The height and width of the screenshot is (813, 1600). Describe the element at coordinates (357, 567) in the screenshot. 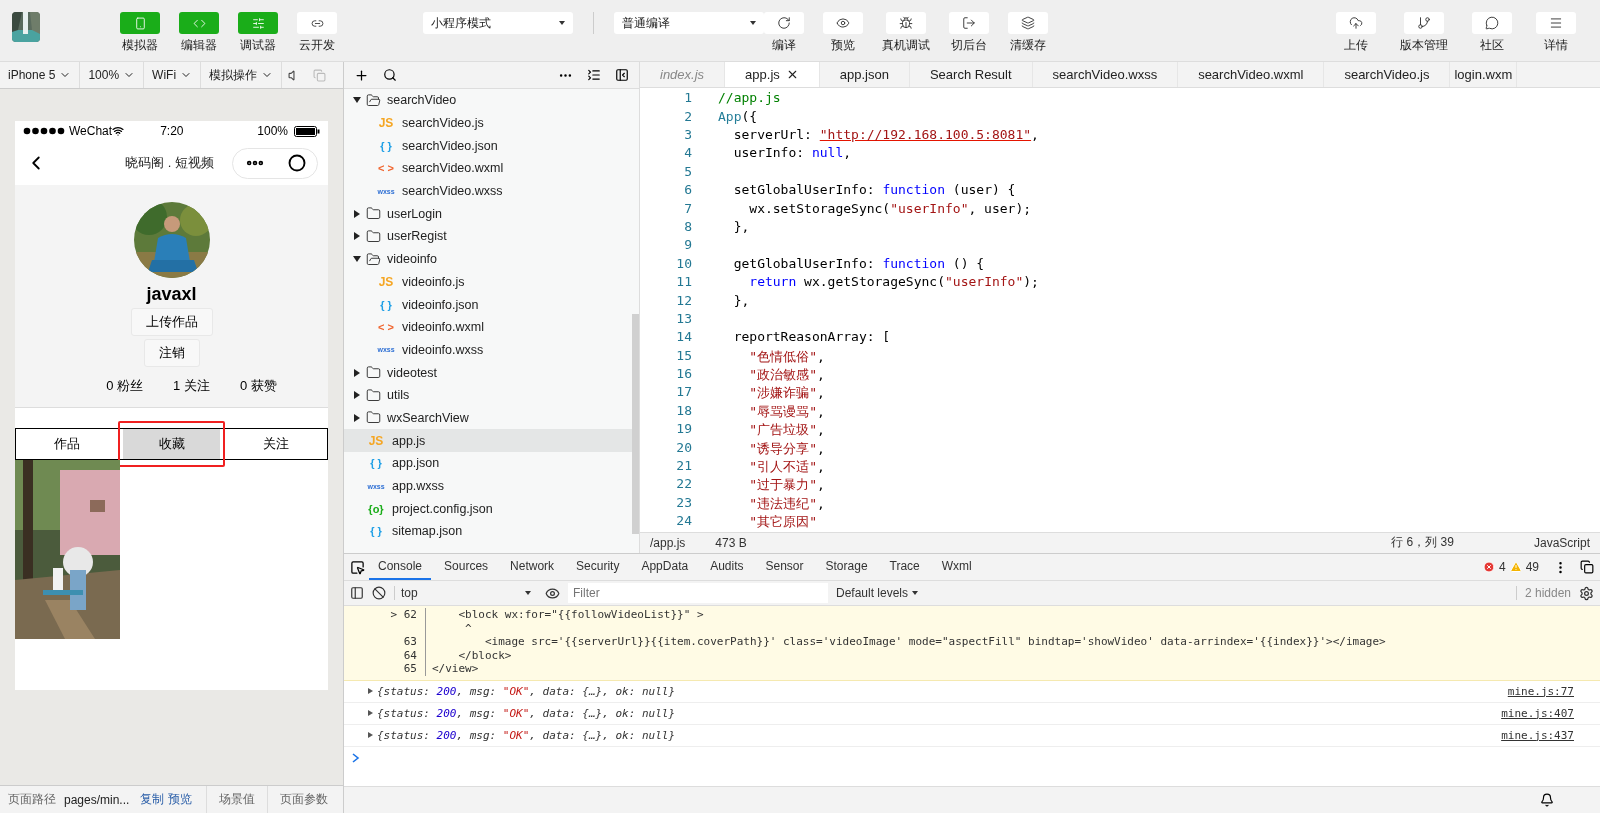

I see `inspect-icon` at that location.